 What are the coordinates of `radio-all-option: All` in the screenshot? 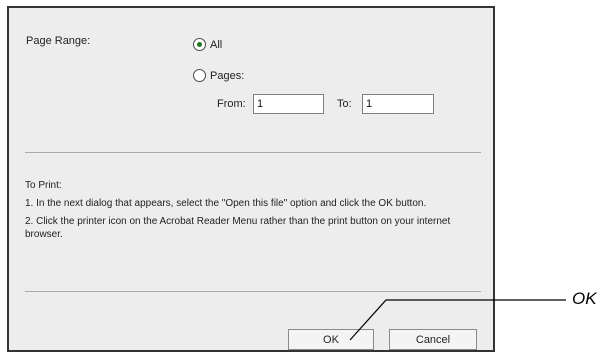 It's located at (207, 44).